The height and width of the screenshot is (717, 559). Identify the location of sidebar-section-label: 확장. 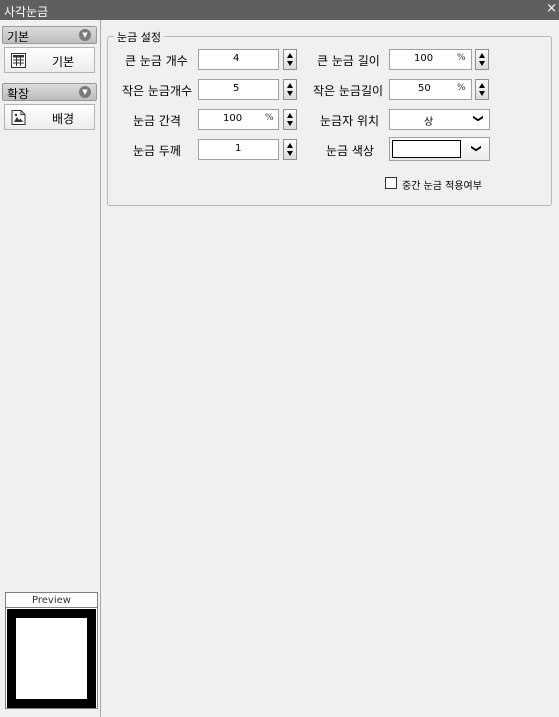
(18, 94).